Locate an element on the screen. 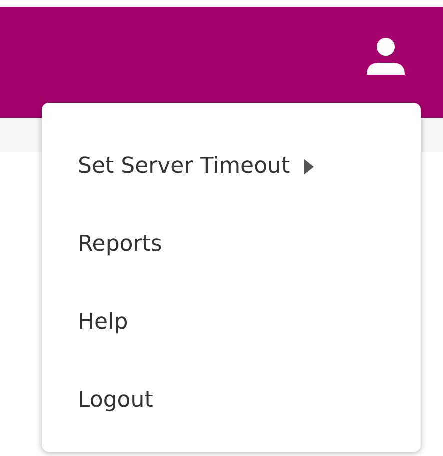  menu-item: Help is located at coordinates (85, 335).